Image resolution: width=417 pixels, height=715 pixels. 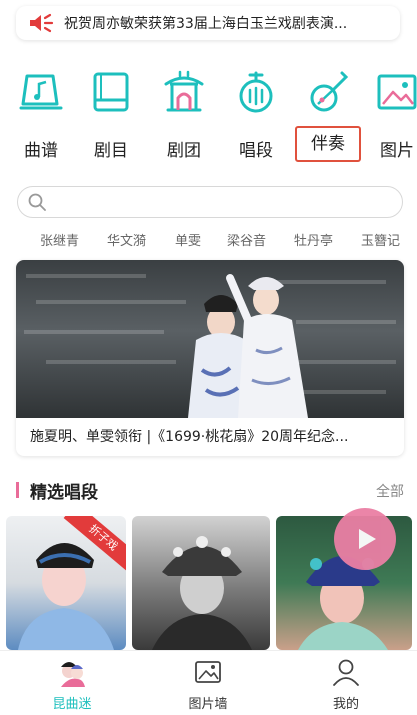 I want to click on category-repertoire: 剧目, so click(x=111, y=113).